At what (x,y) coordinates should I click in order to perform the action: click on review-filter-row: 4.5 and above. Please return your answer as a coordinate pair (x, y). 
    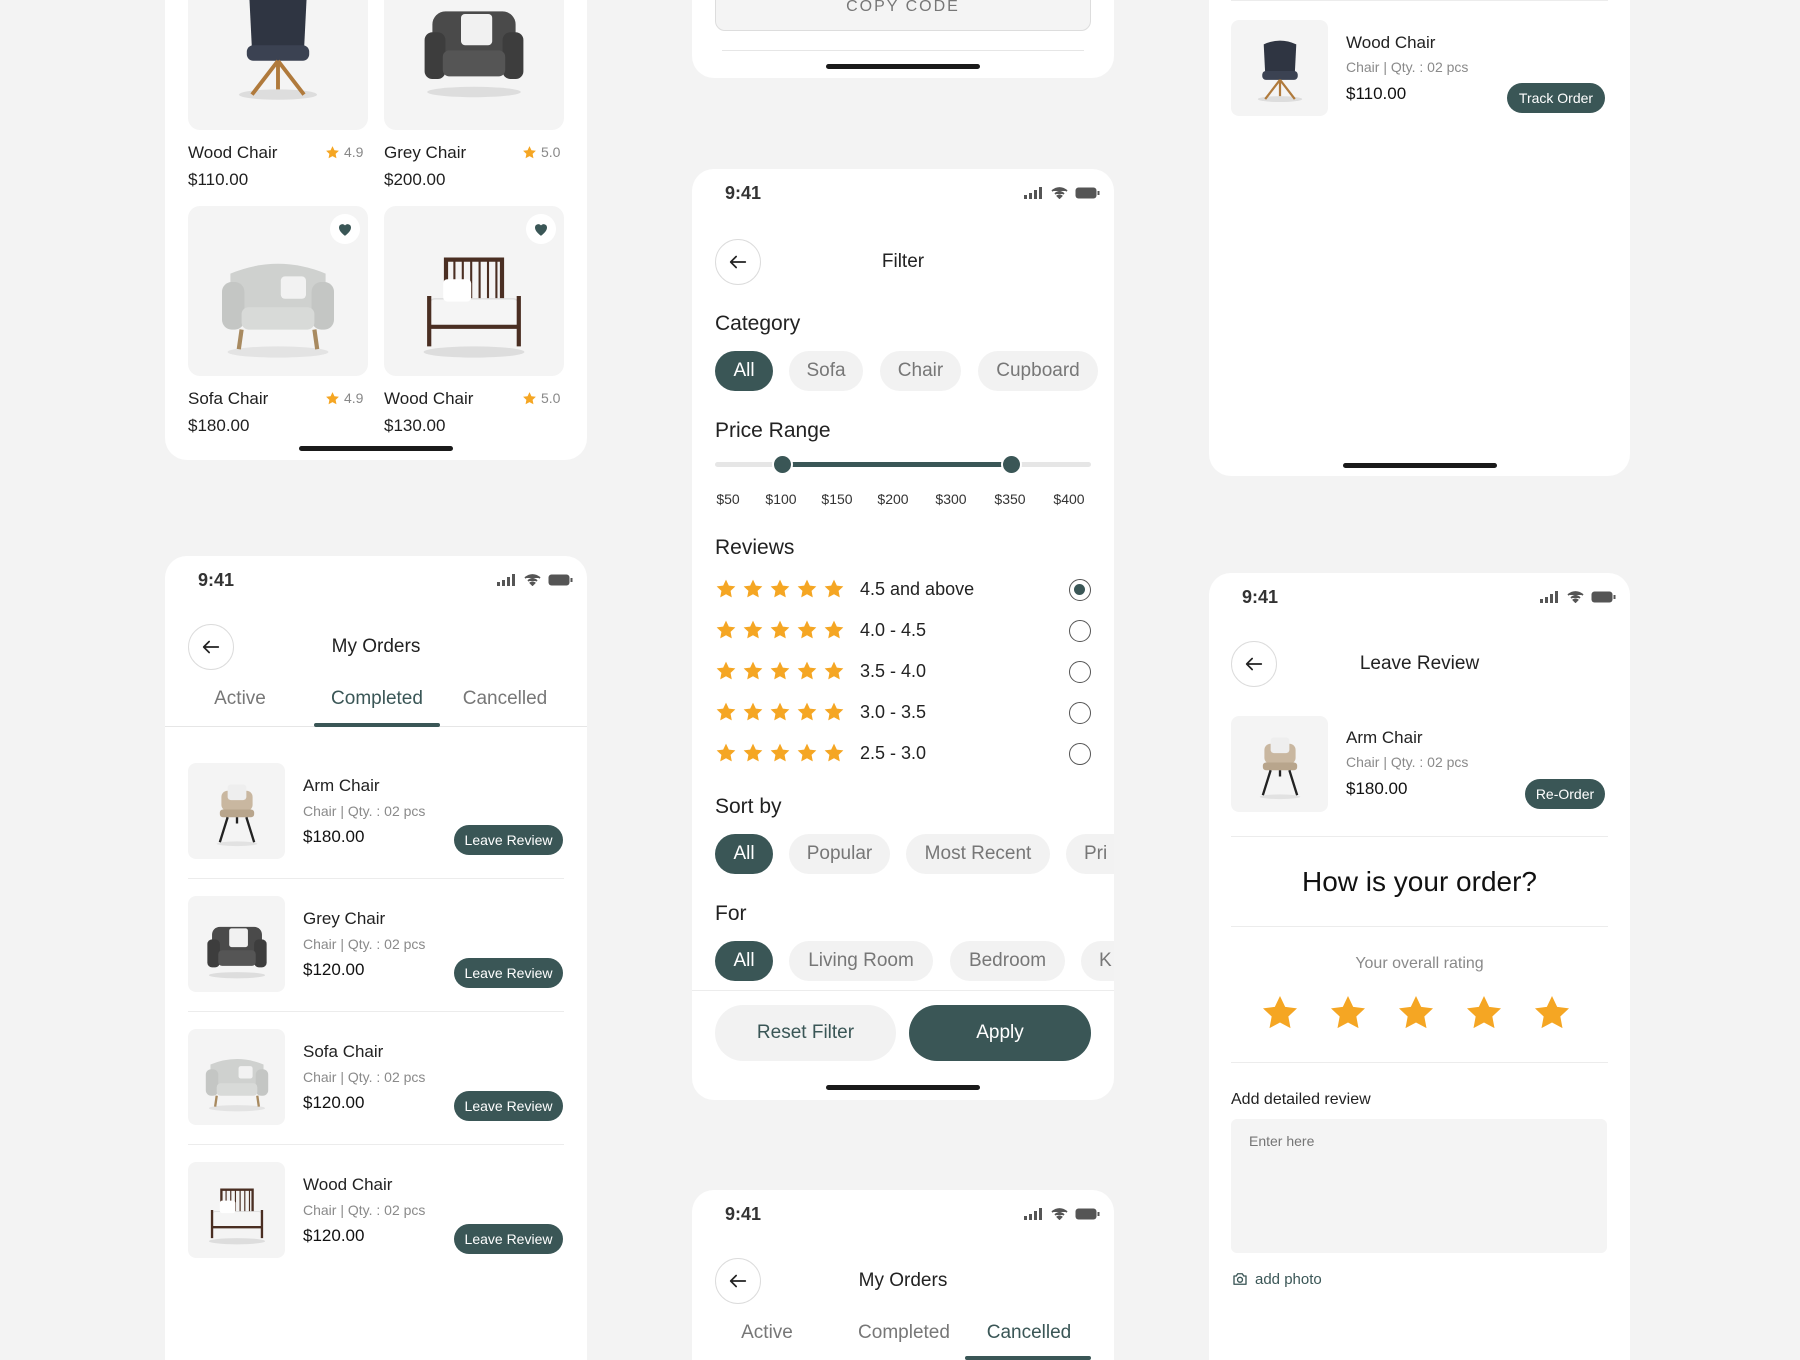
    Looking at the image, I should click on (903, 590).